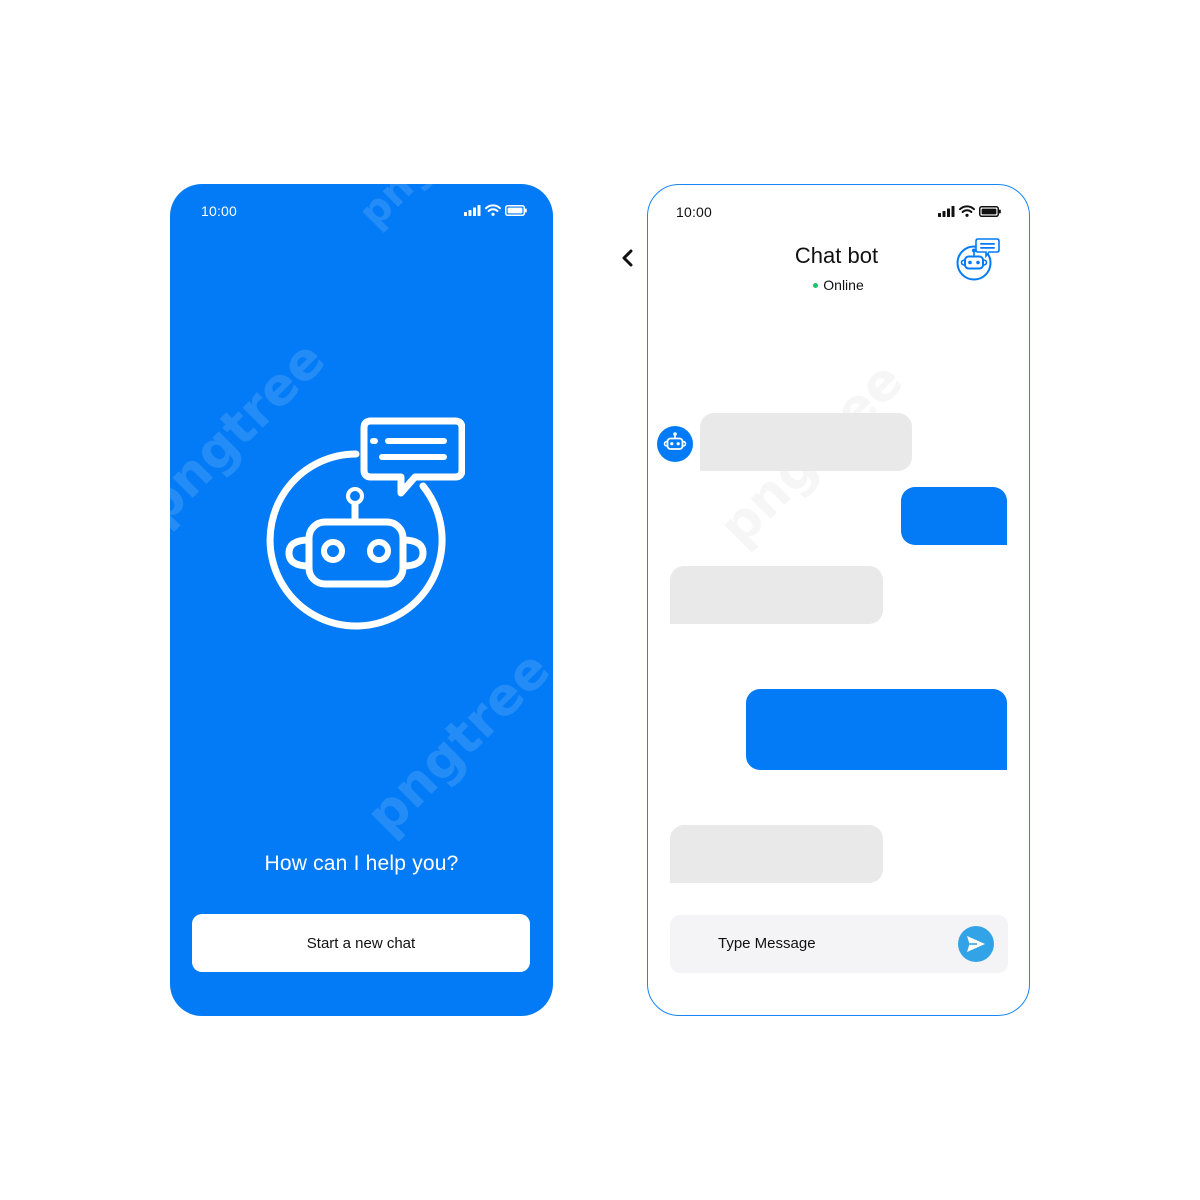 This screenshot has width=1200, height=1200. Describe the element at coordinates (454, 743) in the screenshot. I see `watermark: pngtree` at that location.